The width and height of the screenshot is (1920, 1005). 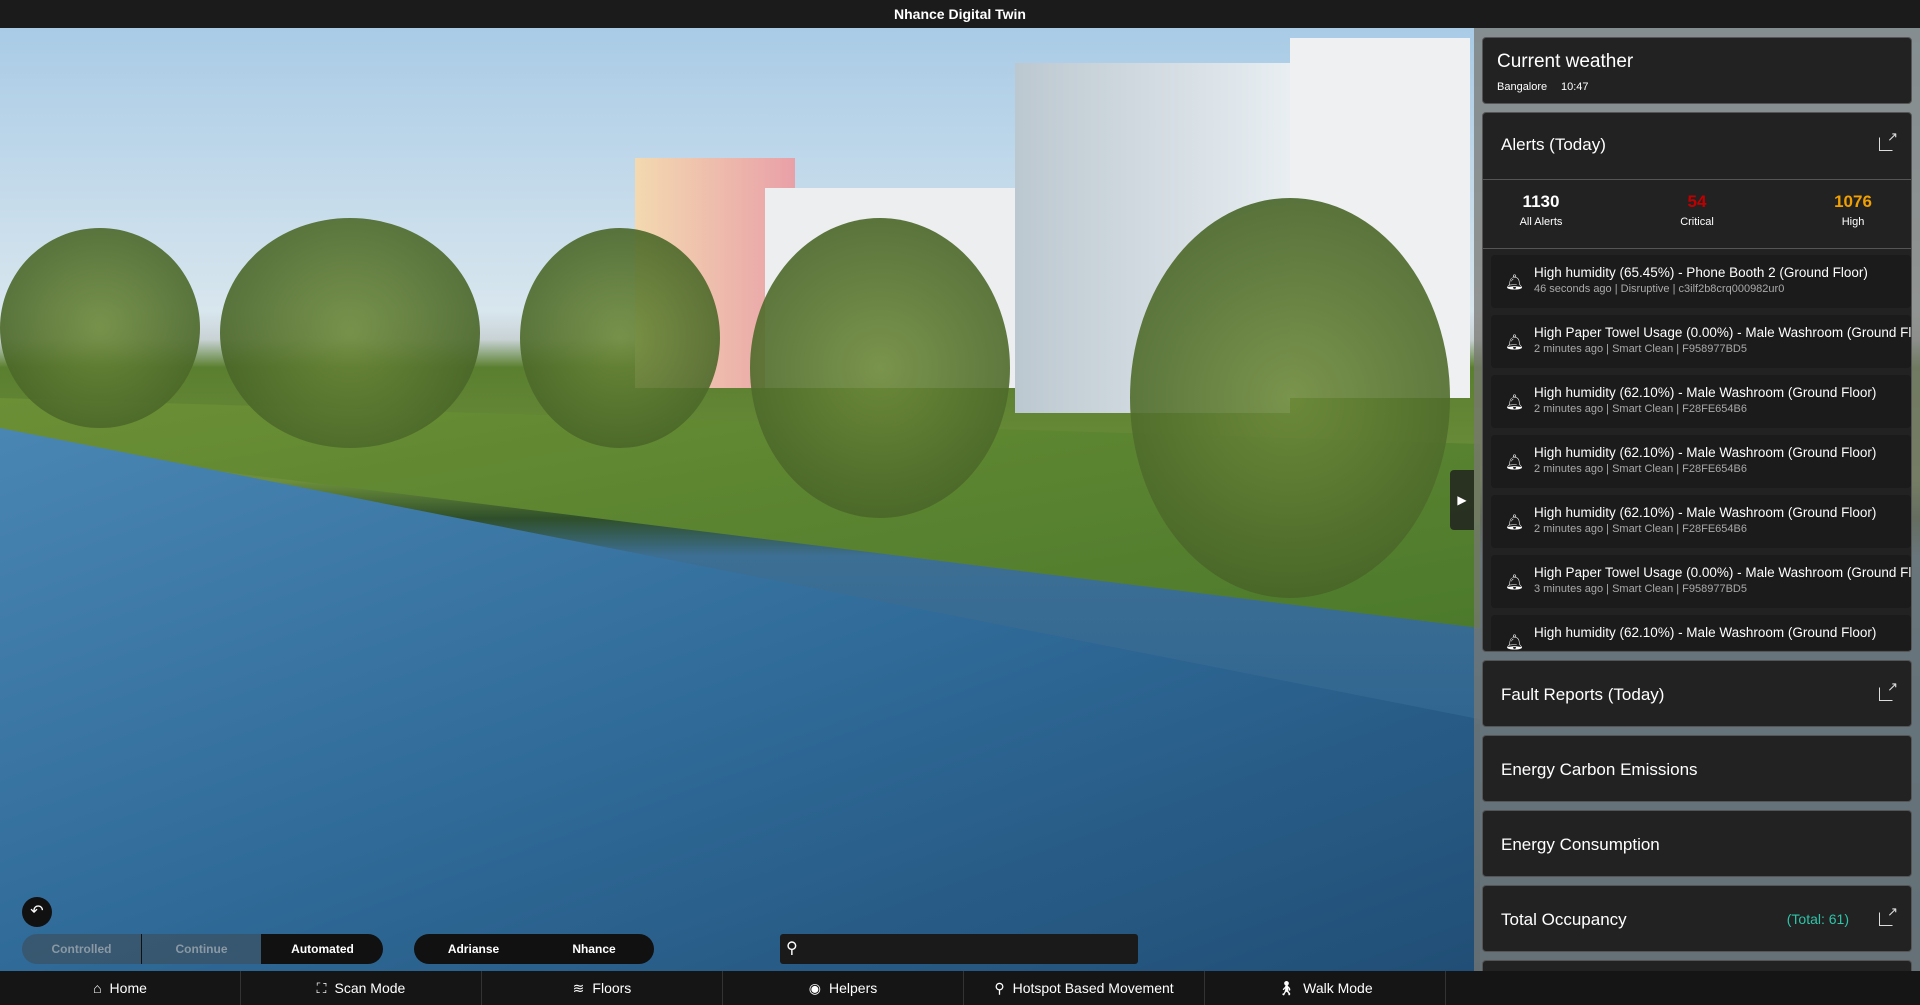 I want to click on nav-floors: ≋ Floors, so click(x=602, y=988).